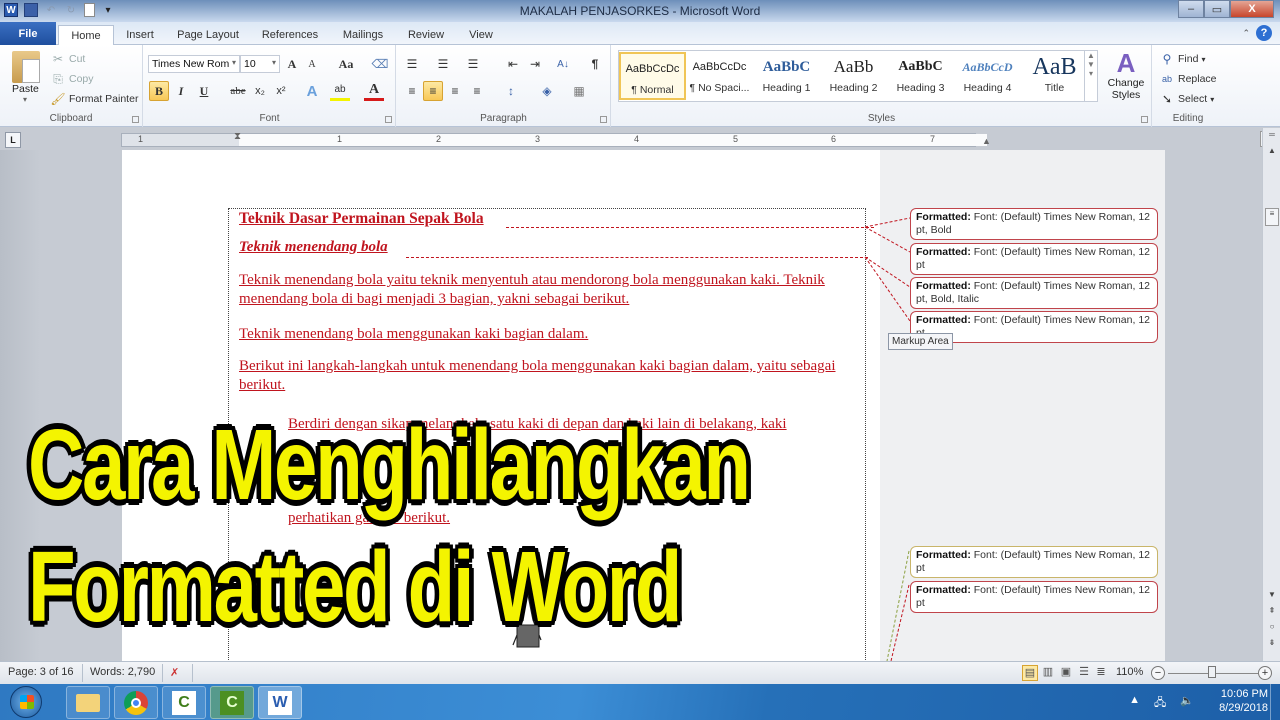 Image resolution: width=1280 pixels, height=720 pixels. Describe the element at coordinates (312, 64) in the screenshot. I see `shrink-font-button: A` at that location.